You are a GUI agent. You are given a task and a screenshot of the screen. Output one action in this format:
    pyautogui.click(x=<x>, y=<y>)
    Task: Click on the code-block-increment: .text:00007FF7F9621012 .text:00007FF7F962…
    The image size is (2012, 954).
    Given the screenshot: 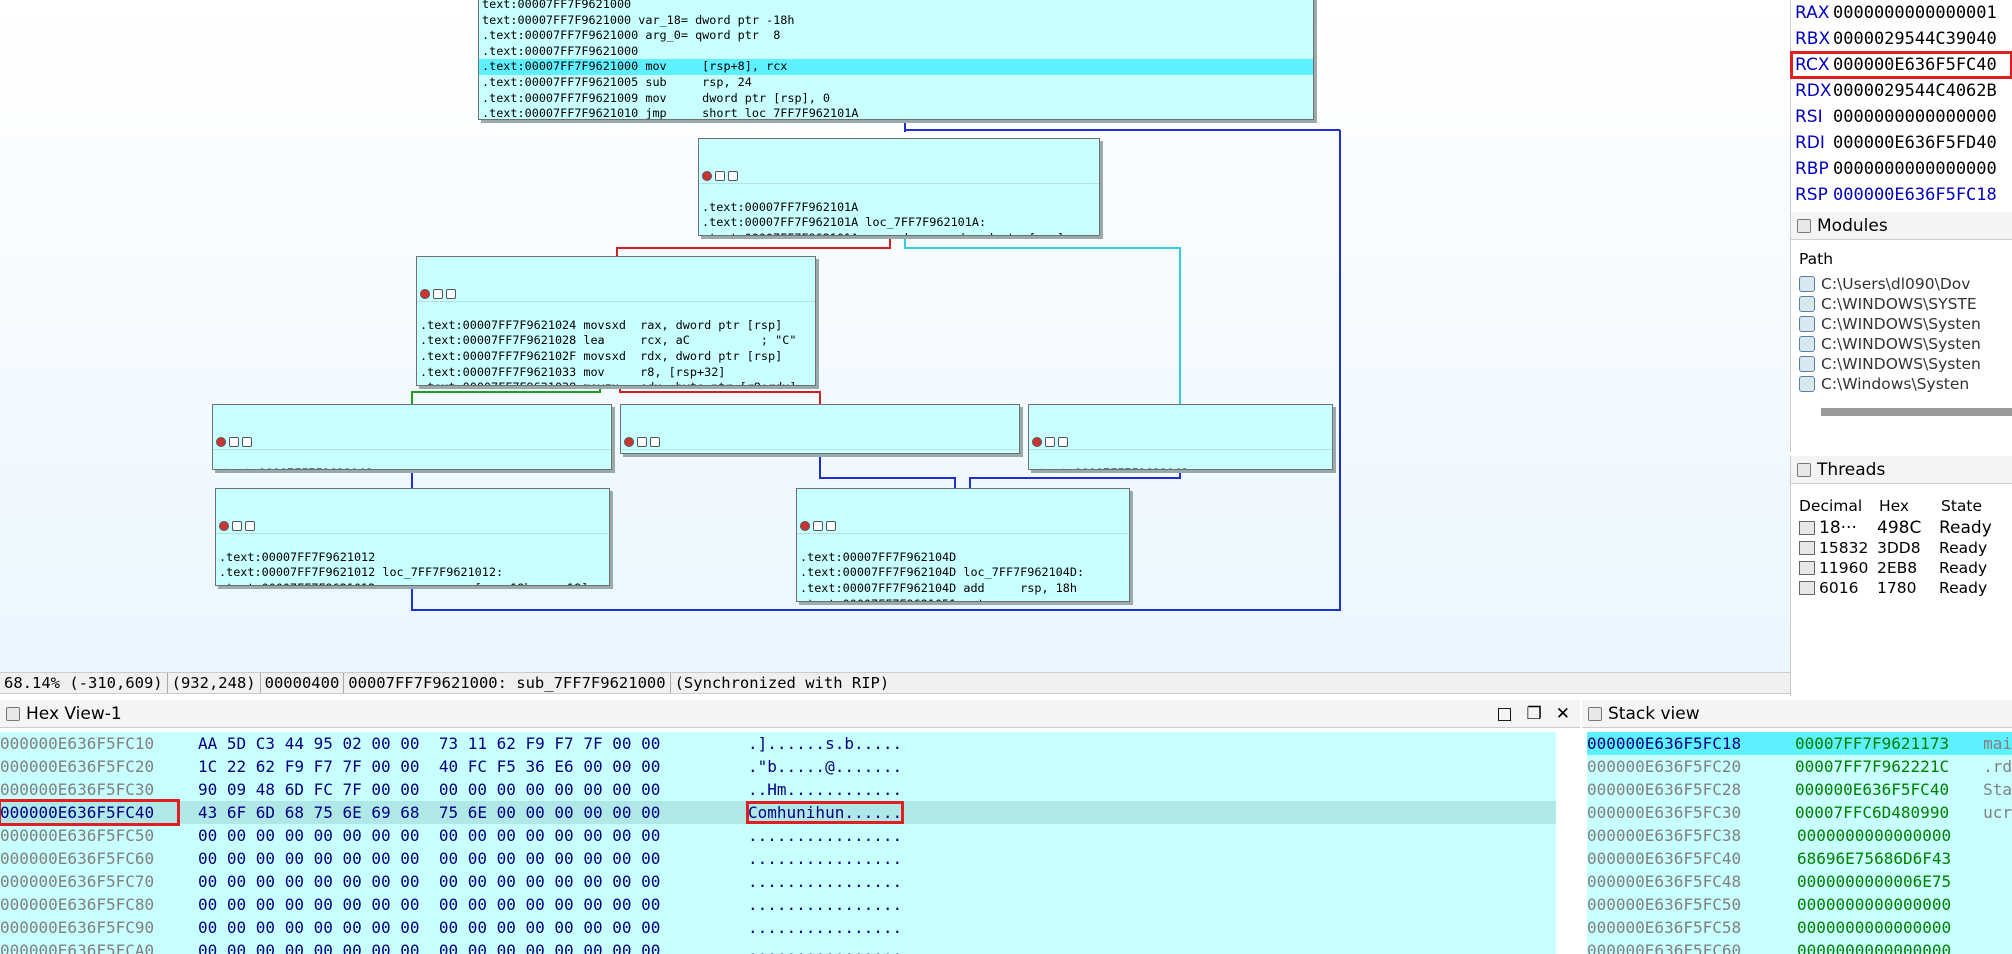 What is the action you would take?
    pyautogui.click(x=412, y=537)
    